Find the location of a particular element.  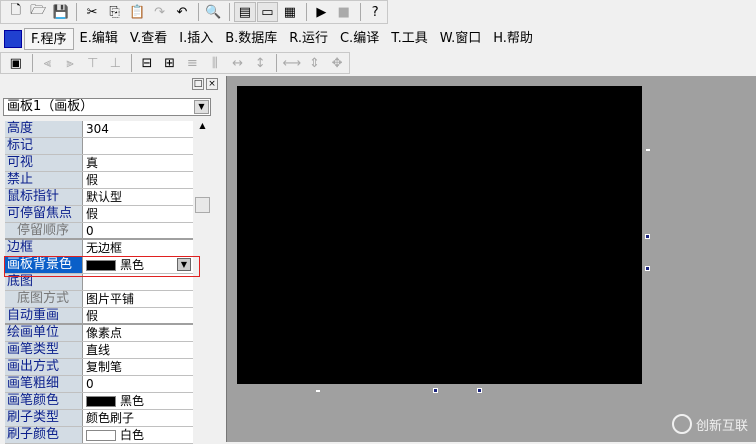

height-icon: ⇕ is located at coordinates (315, 63).